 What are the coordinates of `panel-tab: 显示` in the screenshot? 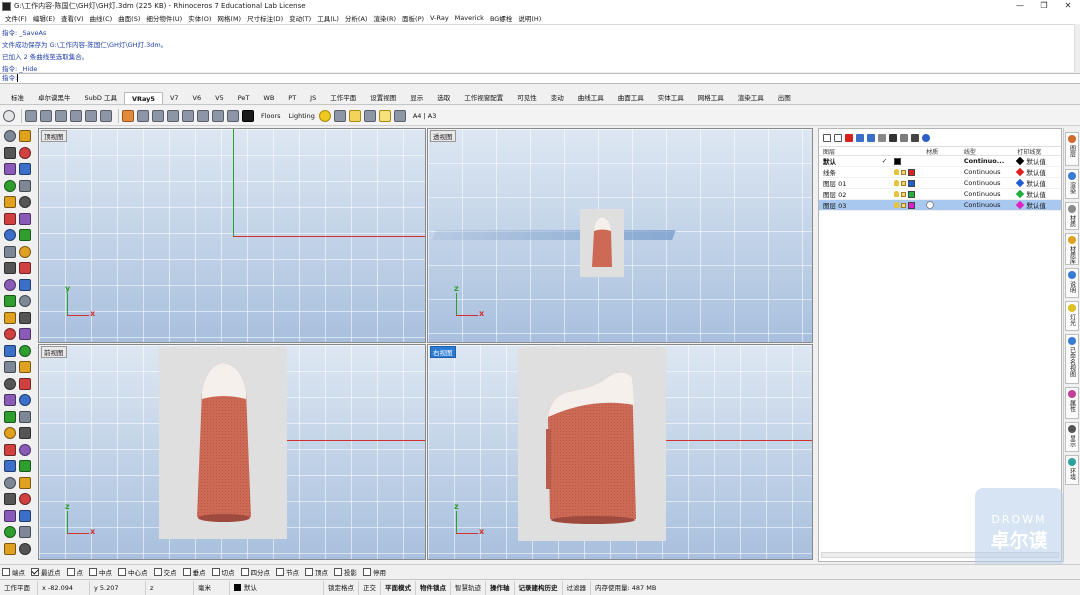 It's located at (1072, 437).